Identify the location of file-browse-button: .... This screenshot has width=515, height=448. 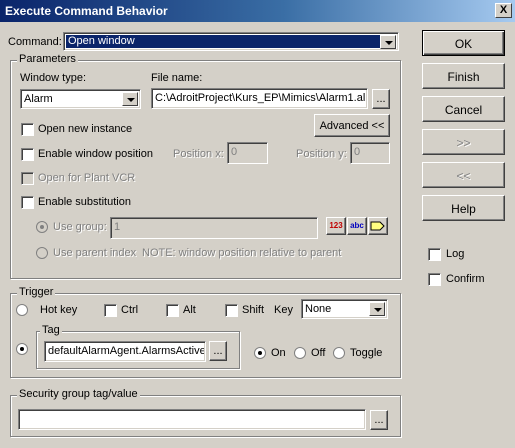
(381, 99).